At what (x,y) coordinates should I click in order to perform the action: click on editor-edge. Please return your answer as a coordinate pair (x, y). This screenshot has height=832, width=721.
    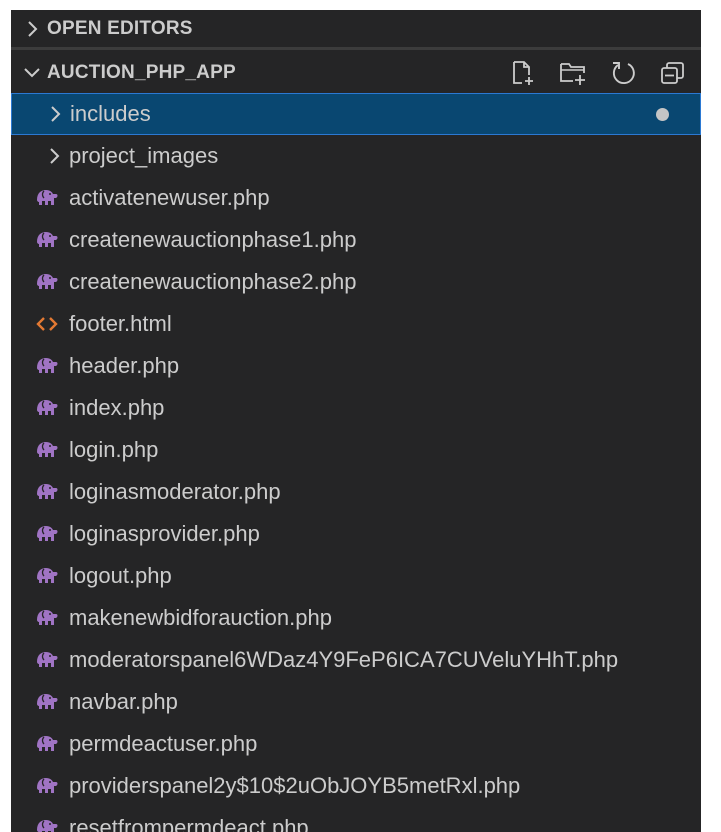
    Looking at the image, I should click on (711, 421).